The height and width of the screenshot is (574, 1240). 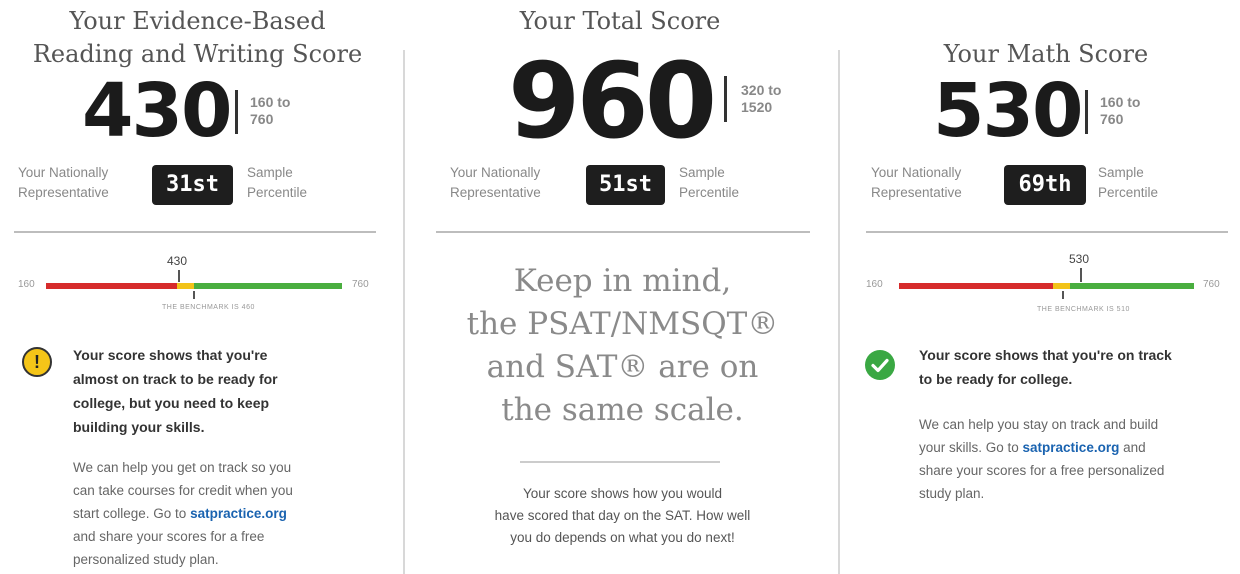 What do you see at coordinates (1211, 284) in the screenshot?
I see `math-bar-max: 760` at bounding box center [1211, 284].